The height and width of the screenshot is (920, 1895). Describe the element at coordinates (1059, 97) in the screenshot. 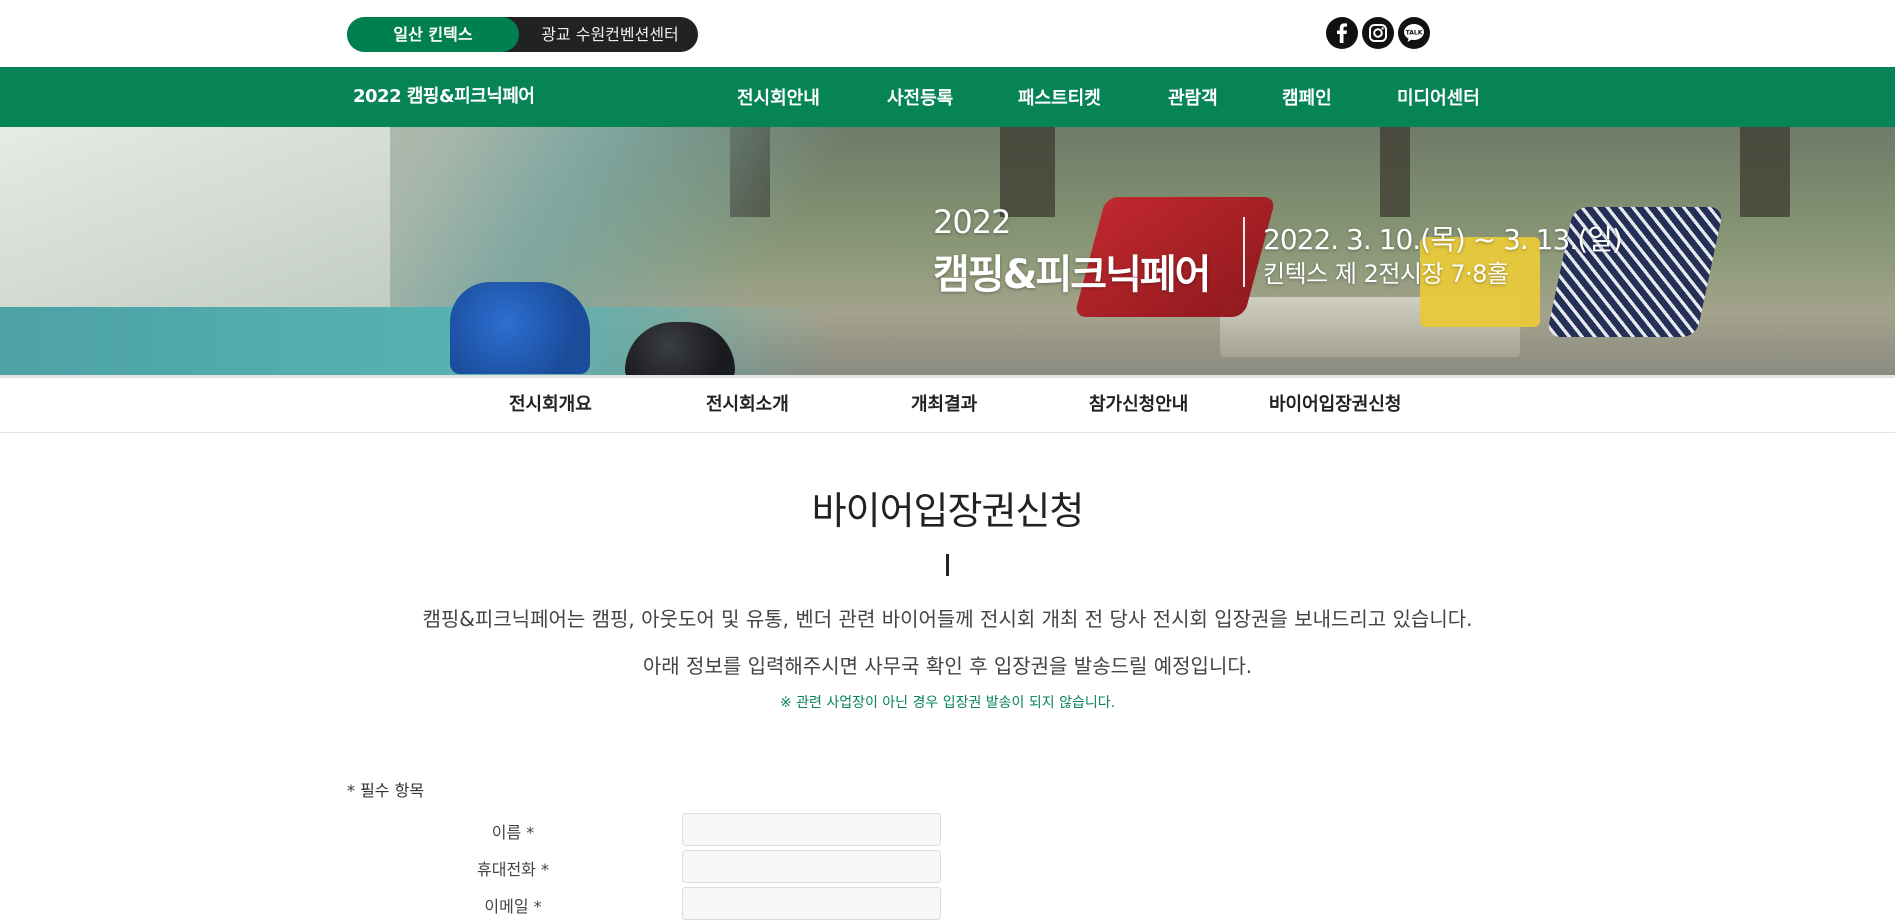

I see `nav-item-fast-ticket: 패스트티켓` at that location.